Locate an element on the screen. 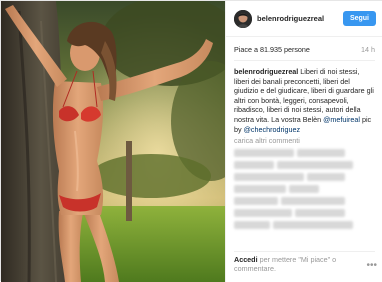  likes-row: Piace a 81.935 persone 14 h is located at coordinates (304, 45).